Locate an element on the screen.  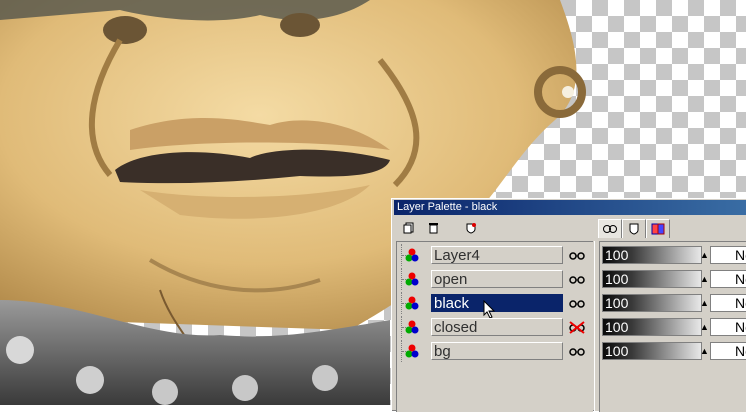
layer-properties-tab-icon is located at coordinates (610, 228).